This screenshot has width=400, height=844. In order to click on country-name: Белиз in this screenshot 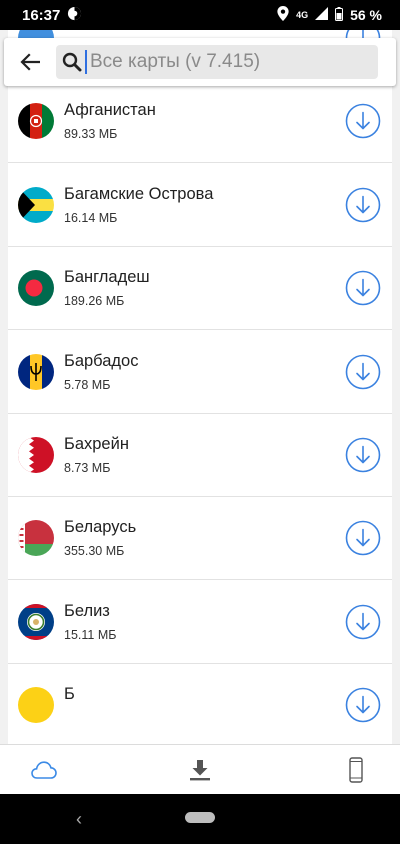, I will do `click(87, 610)`.